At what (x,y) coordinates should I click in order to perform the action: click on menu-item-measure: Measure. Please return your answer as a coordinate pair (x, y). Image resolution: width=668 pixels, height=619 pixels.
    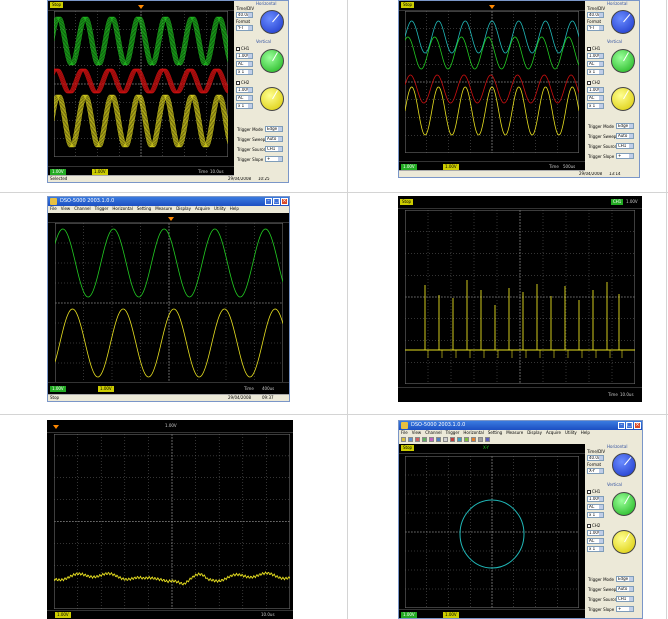
    Looking at the image, I should click on (163, 208).